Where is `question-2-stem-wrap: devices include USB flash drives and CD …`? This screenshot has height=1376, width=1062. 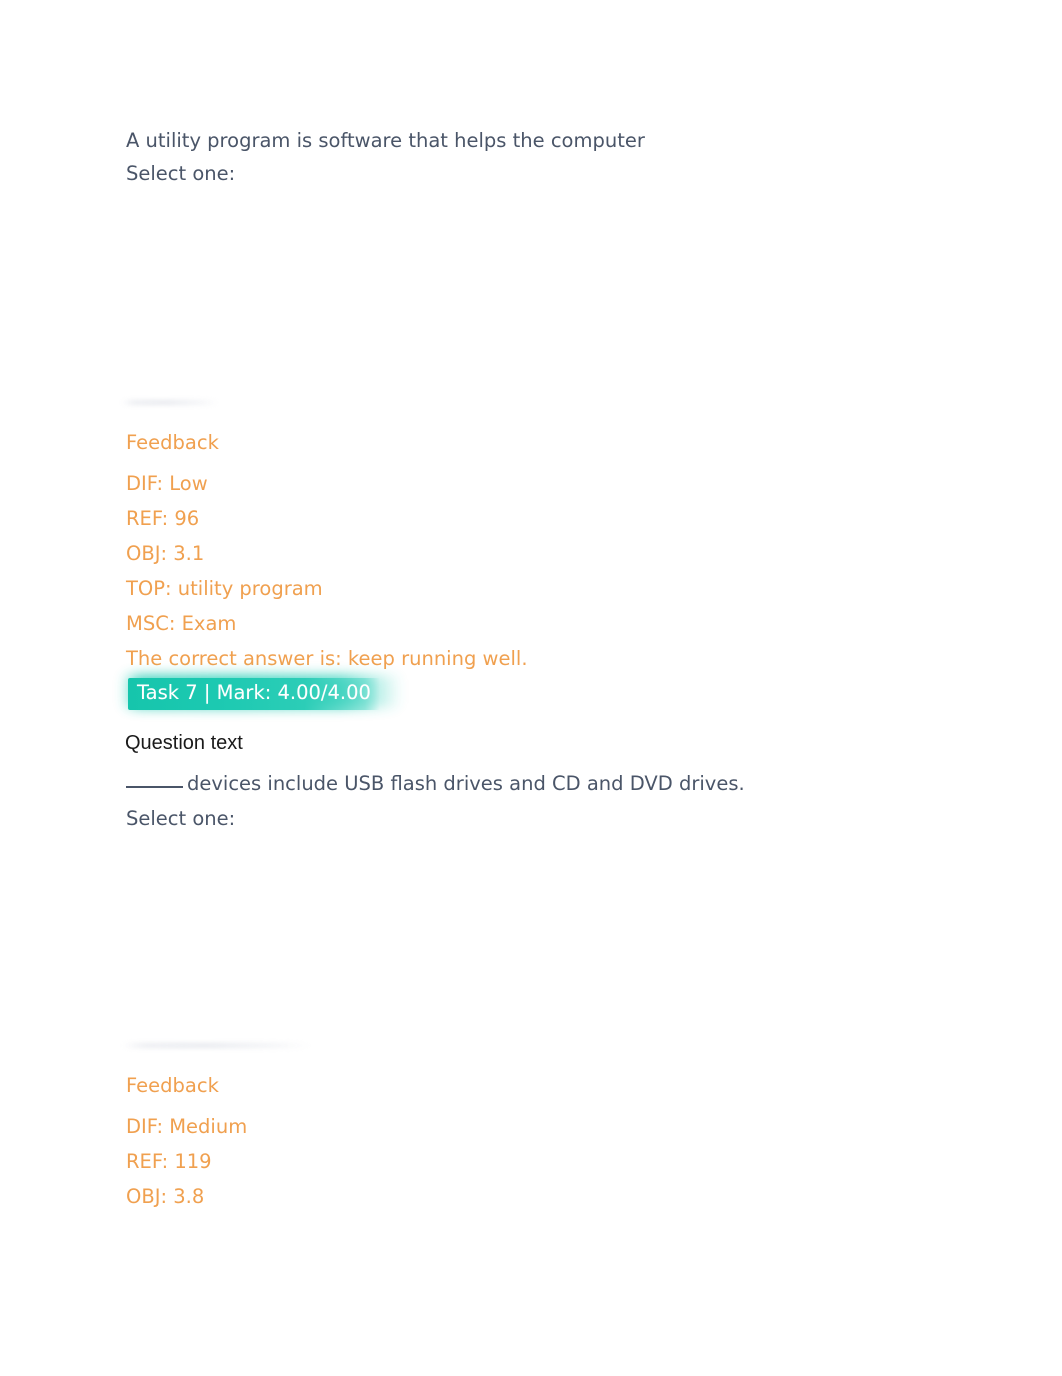
question-2-stem-wrap: devices include USB flash drives and CD … is located at coordinates (435, 783).